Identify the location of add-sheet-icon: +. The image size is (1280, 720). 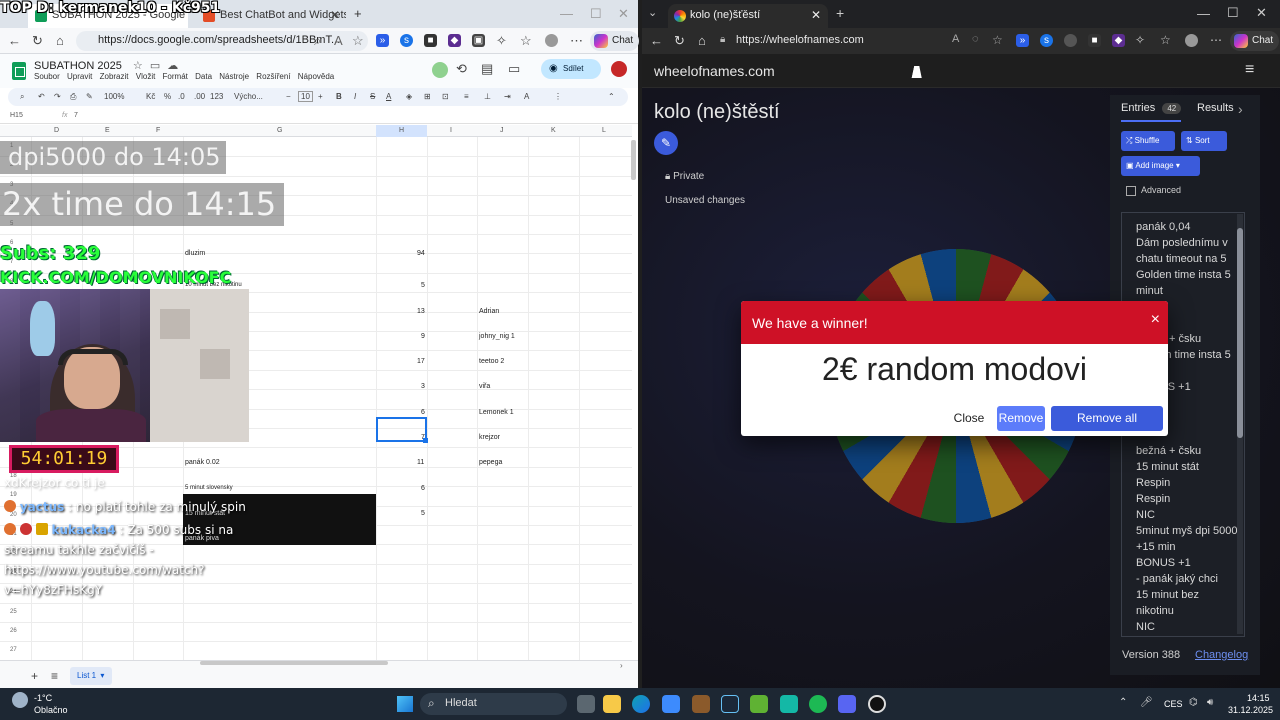
(34, 676).